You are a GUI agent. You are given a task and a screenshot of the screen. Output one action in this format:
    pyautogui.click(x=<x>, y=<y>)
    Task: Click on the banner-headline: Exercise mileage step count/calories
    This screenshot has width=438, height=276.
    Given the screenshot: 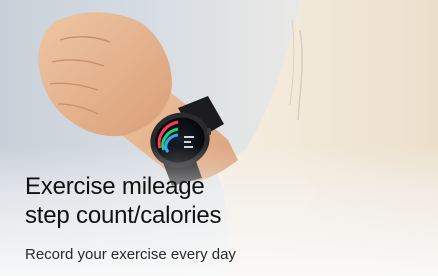 What is the action you would take?
    pyautogui.click(x=123, y=201)
    